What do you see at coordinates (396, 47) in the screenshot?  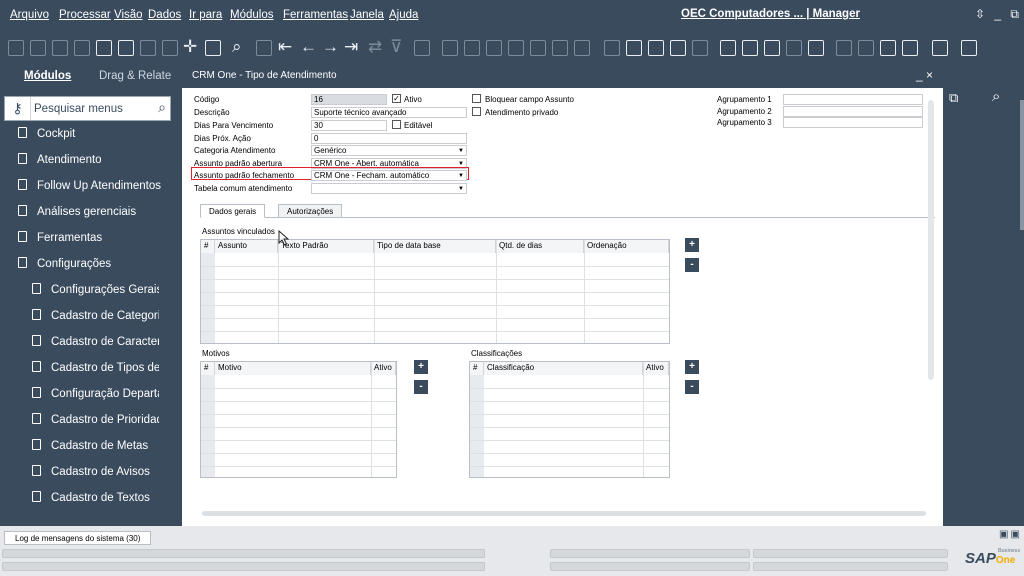 I see `filter-icon: ⊽` at bounding box center [396, 47].